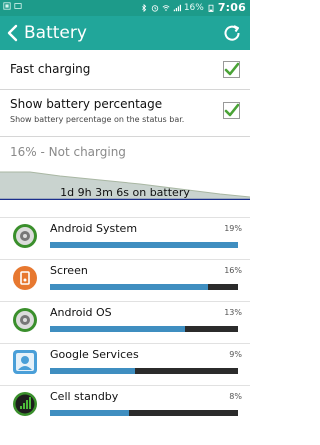  What do you see at coordinates (211, 8) in the screenshot?
I see `battery-icon` at bounding box center [211, 8].